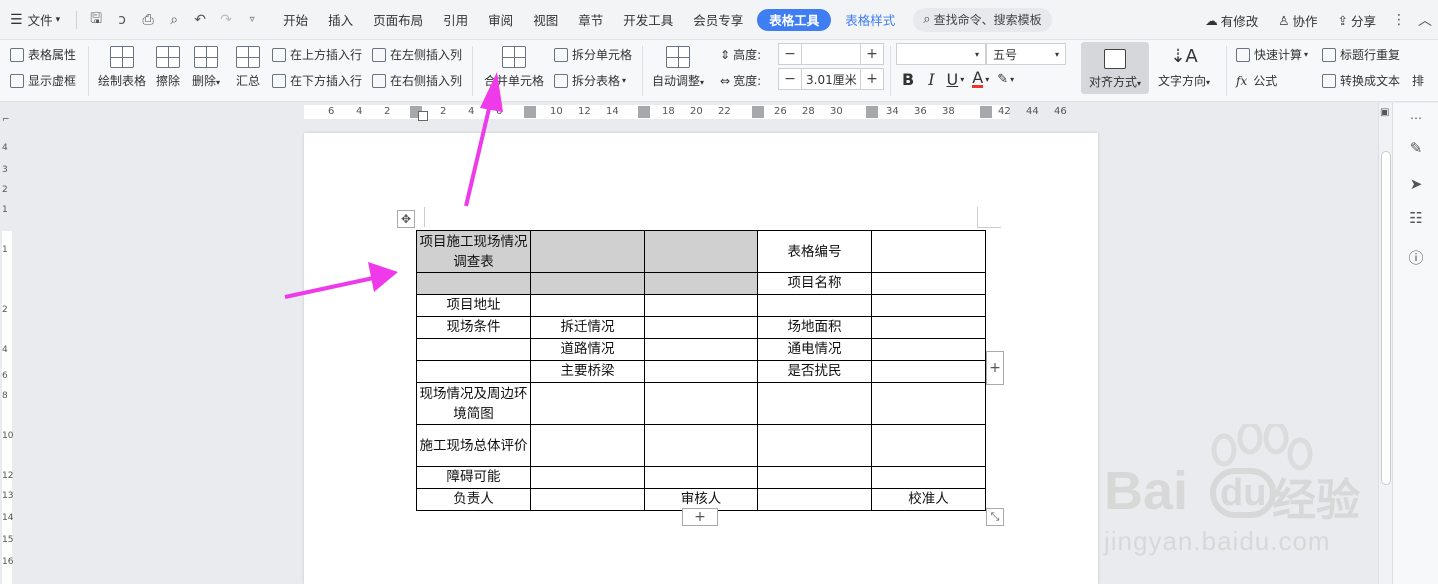 The image size is (1438, 584). I want to click on table-cell: 负责人, so click(473, 499).